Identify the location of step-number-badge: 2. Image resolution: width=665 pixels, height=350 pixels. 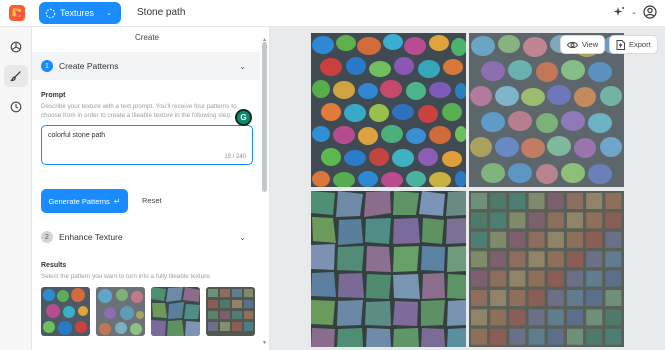
(47, 237).